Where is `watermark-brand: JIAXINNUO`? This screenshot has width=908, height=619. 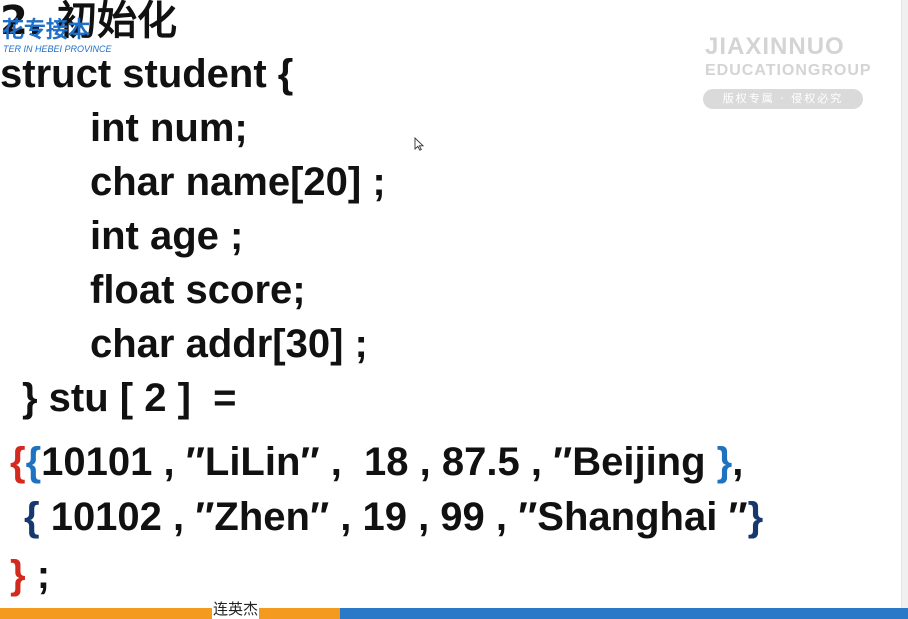 watermark-brand: JIAXINNUO is located at coordinates (775, 46).